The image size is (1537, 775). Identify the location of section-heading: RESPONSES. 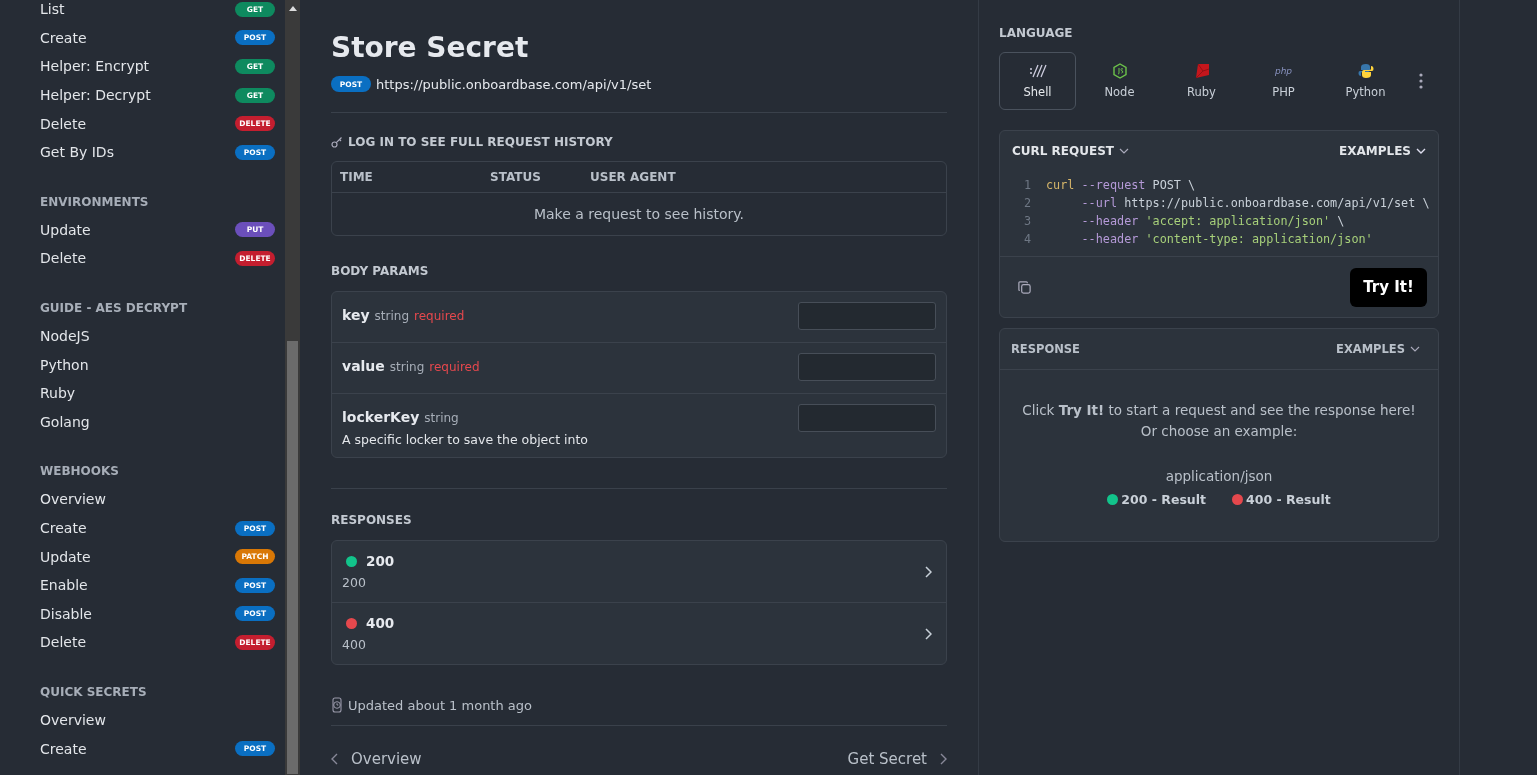
(372, 520).